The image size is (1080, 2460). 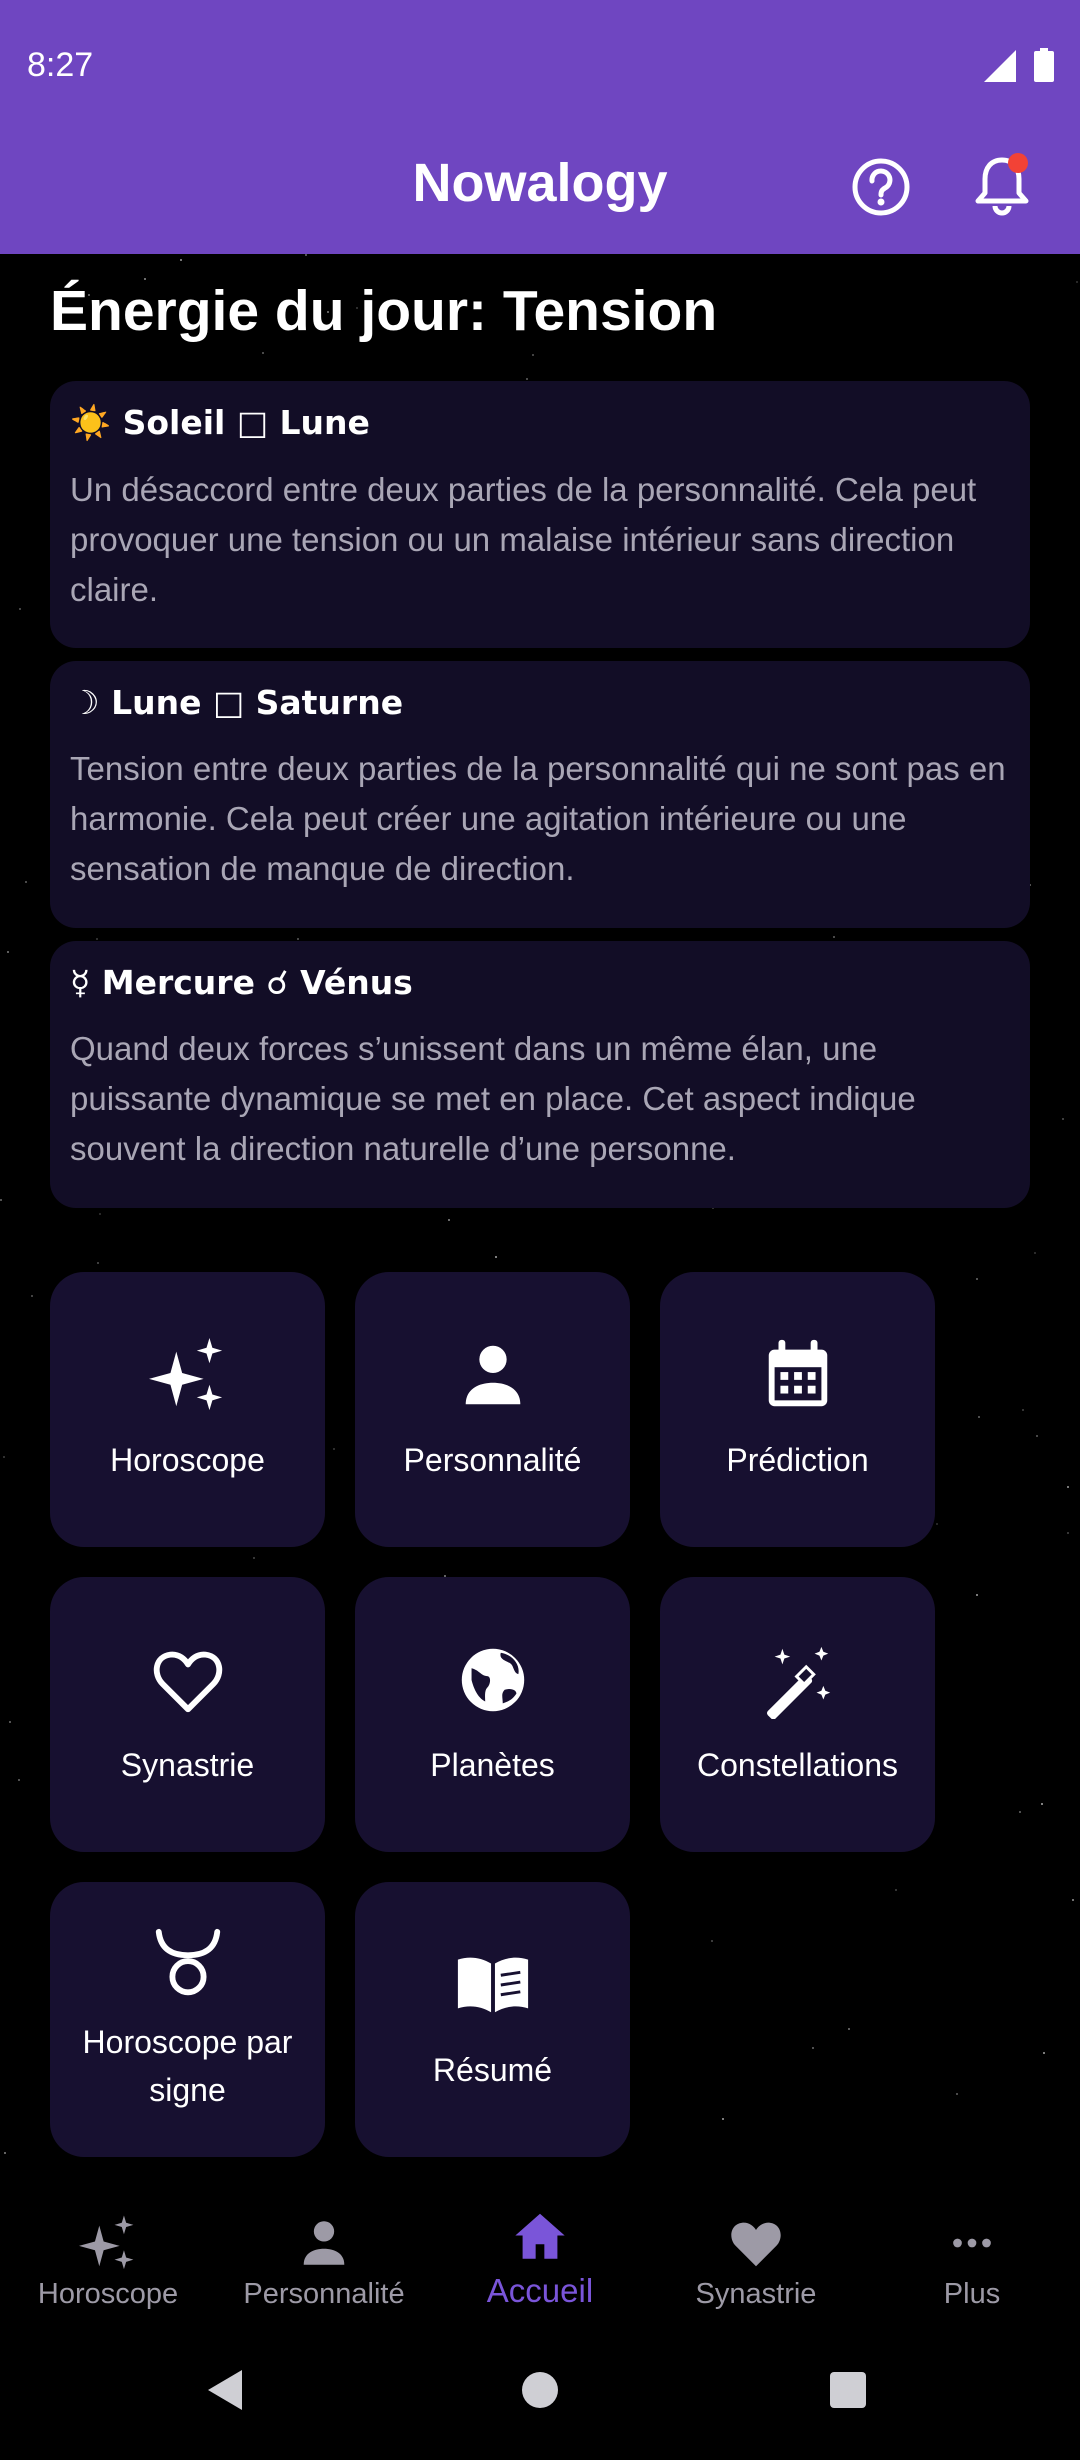 I want to click on tile-horoscope-par-signe: Horoscope par signe, so click(x=187, y=2019).